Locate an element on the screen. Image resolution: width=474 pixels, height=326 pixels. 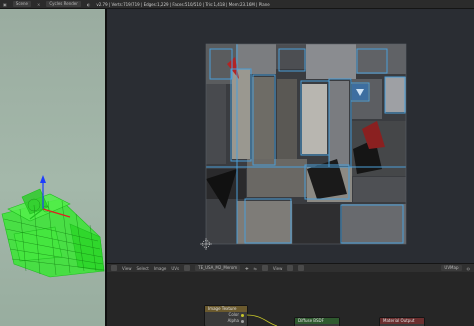
output-color-socket is located at coordinates (242, 315).